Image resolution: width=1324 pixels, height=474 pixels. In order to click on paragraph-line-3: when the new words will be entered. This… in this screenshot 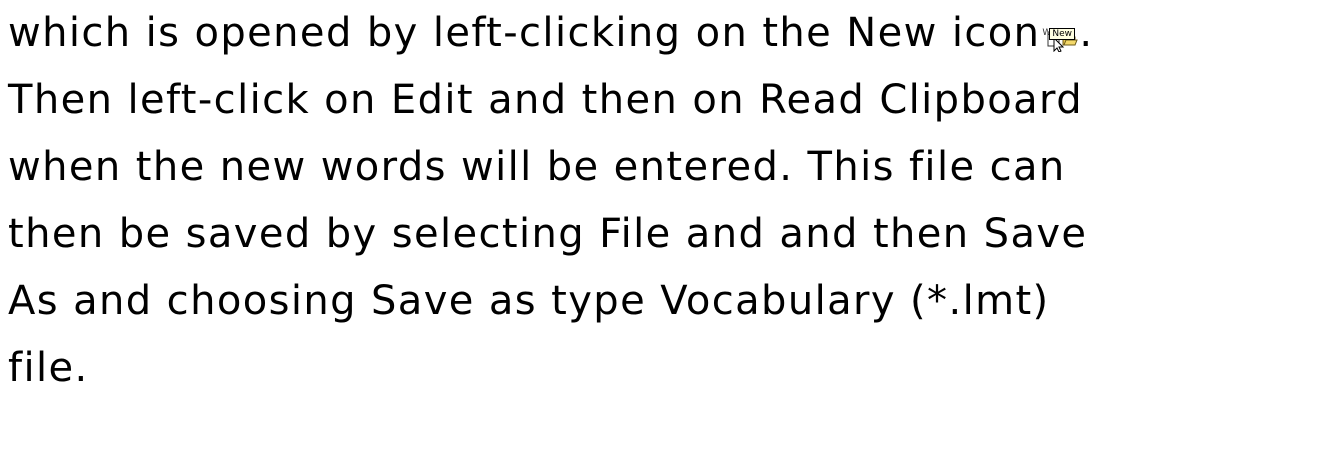, I will do `click(537, 167)`.